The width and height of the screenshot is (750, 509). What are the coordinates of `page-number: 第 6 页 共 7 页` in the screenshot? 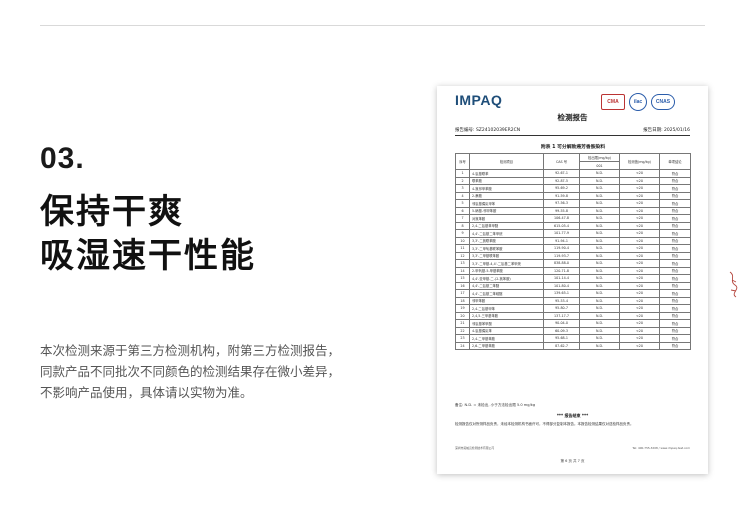 It's located at (572, 461).